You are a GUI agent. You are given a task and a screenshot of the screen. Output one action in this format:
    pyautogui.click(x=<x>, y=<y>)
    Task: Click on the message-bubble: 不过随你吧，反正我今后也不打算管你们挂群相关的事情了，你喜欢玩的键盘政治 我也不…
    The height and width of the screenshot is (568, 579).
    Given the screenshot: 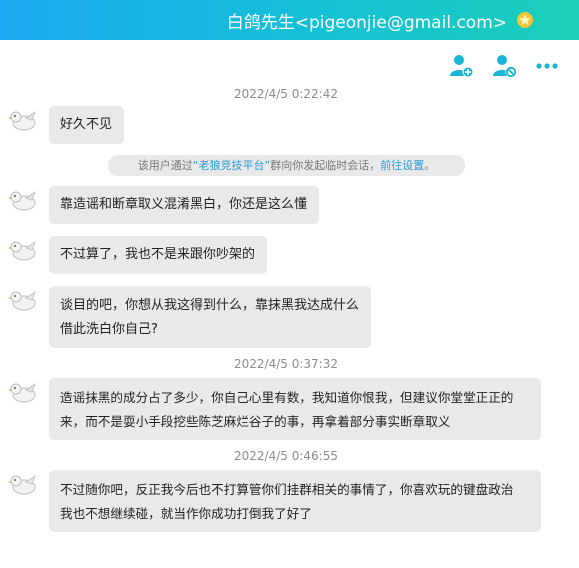 What is the action you would take?
    pyautogui.click(x=295, y=501)
    